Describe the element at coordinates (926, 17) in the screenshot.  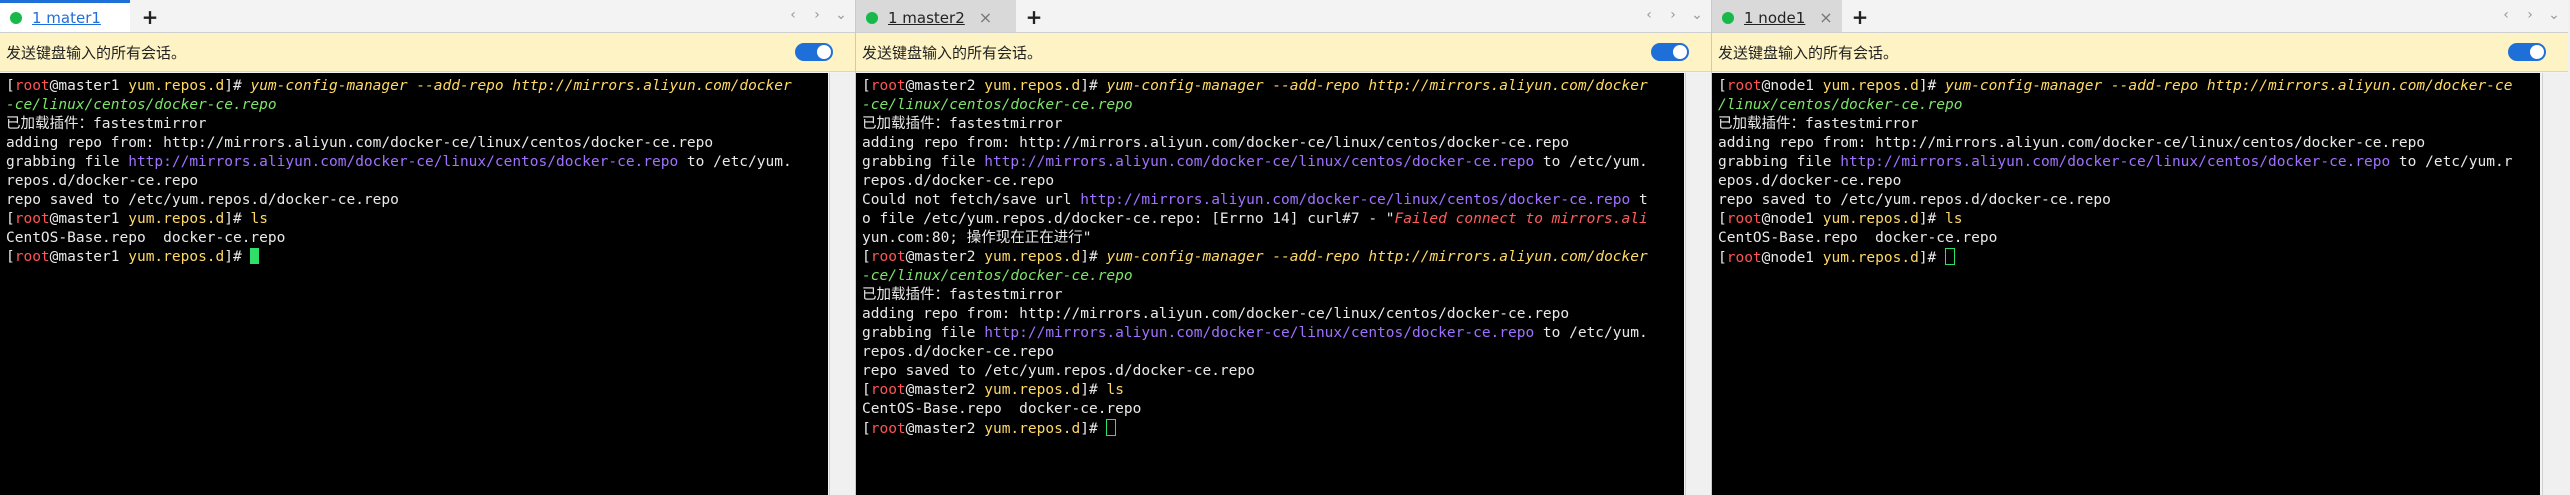
I see `tab-label: 1 master2` at that location.